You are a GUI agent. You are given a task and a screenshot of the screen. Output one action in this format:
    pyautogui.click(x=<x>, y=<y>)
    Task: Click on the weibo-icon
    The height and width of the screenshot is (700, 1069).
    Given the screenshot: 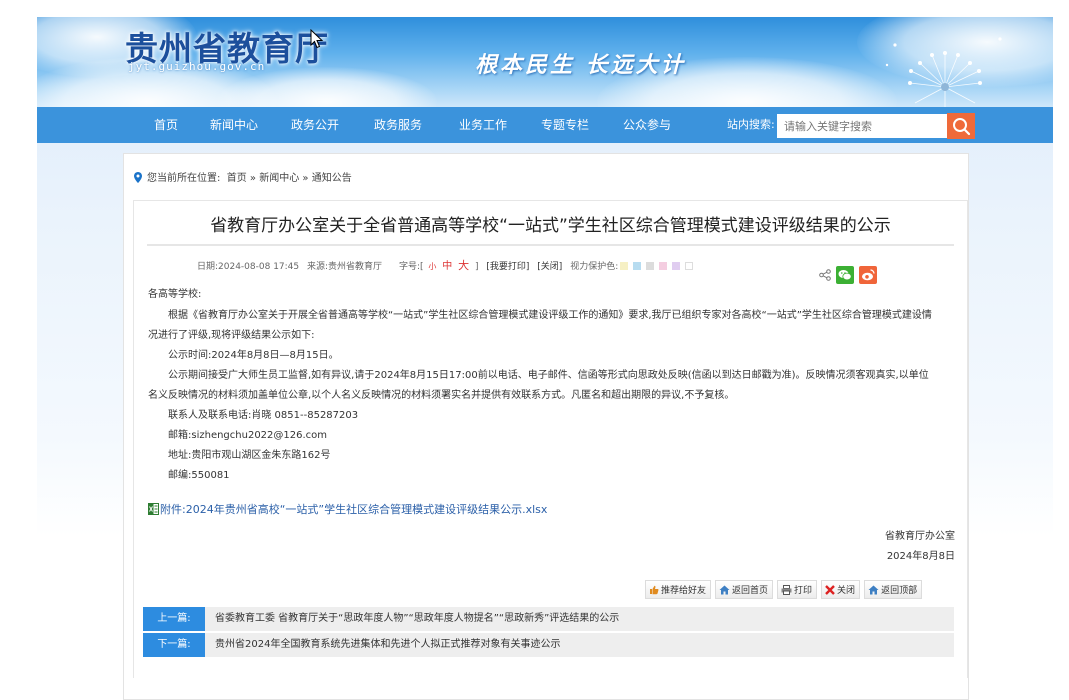 What is the action you would take?
    pyautogui.click(x=868, y=274)
    